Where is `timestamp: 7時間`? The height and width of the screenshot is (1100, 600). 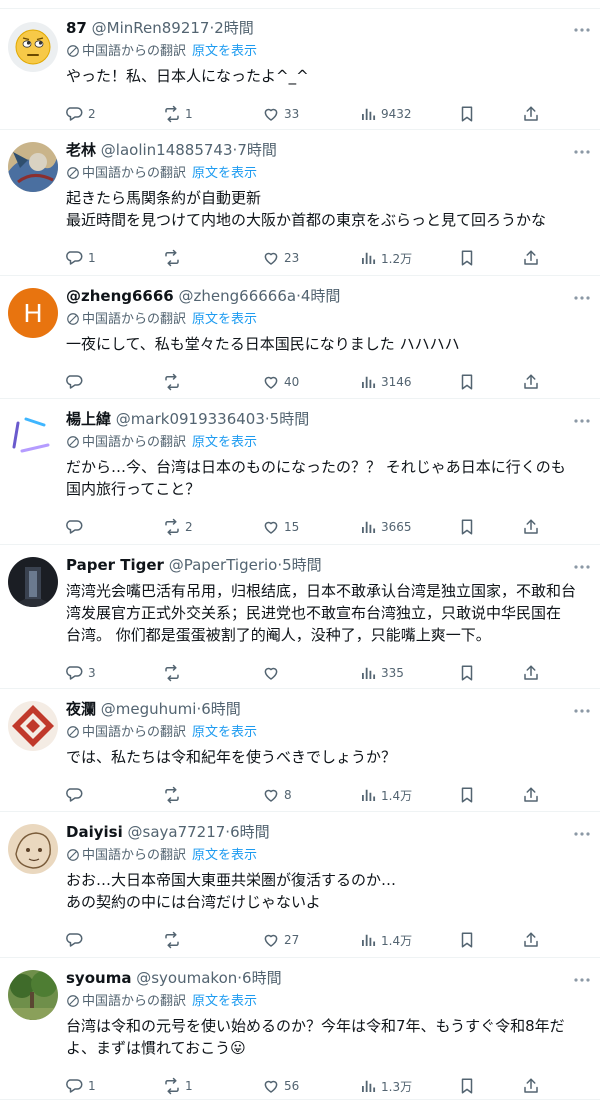 timestamp: 7時間 is located at coordinates (257, 150).